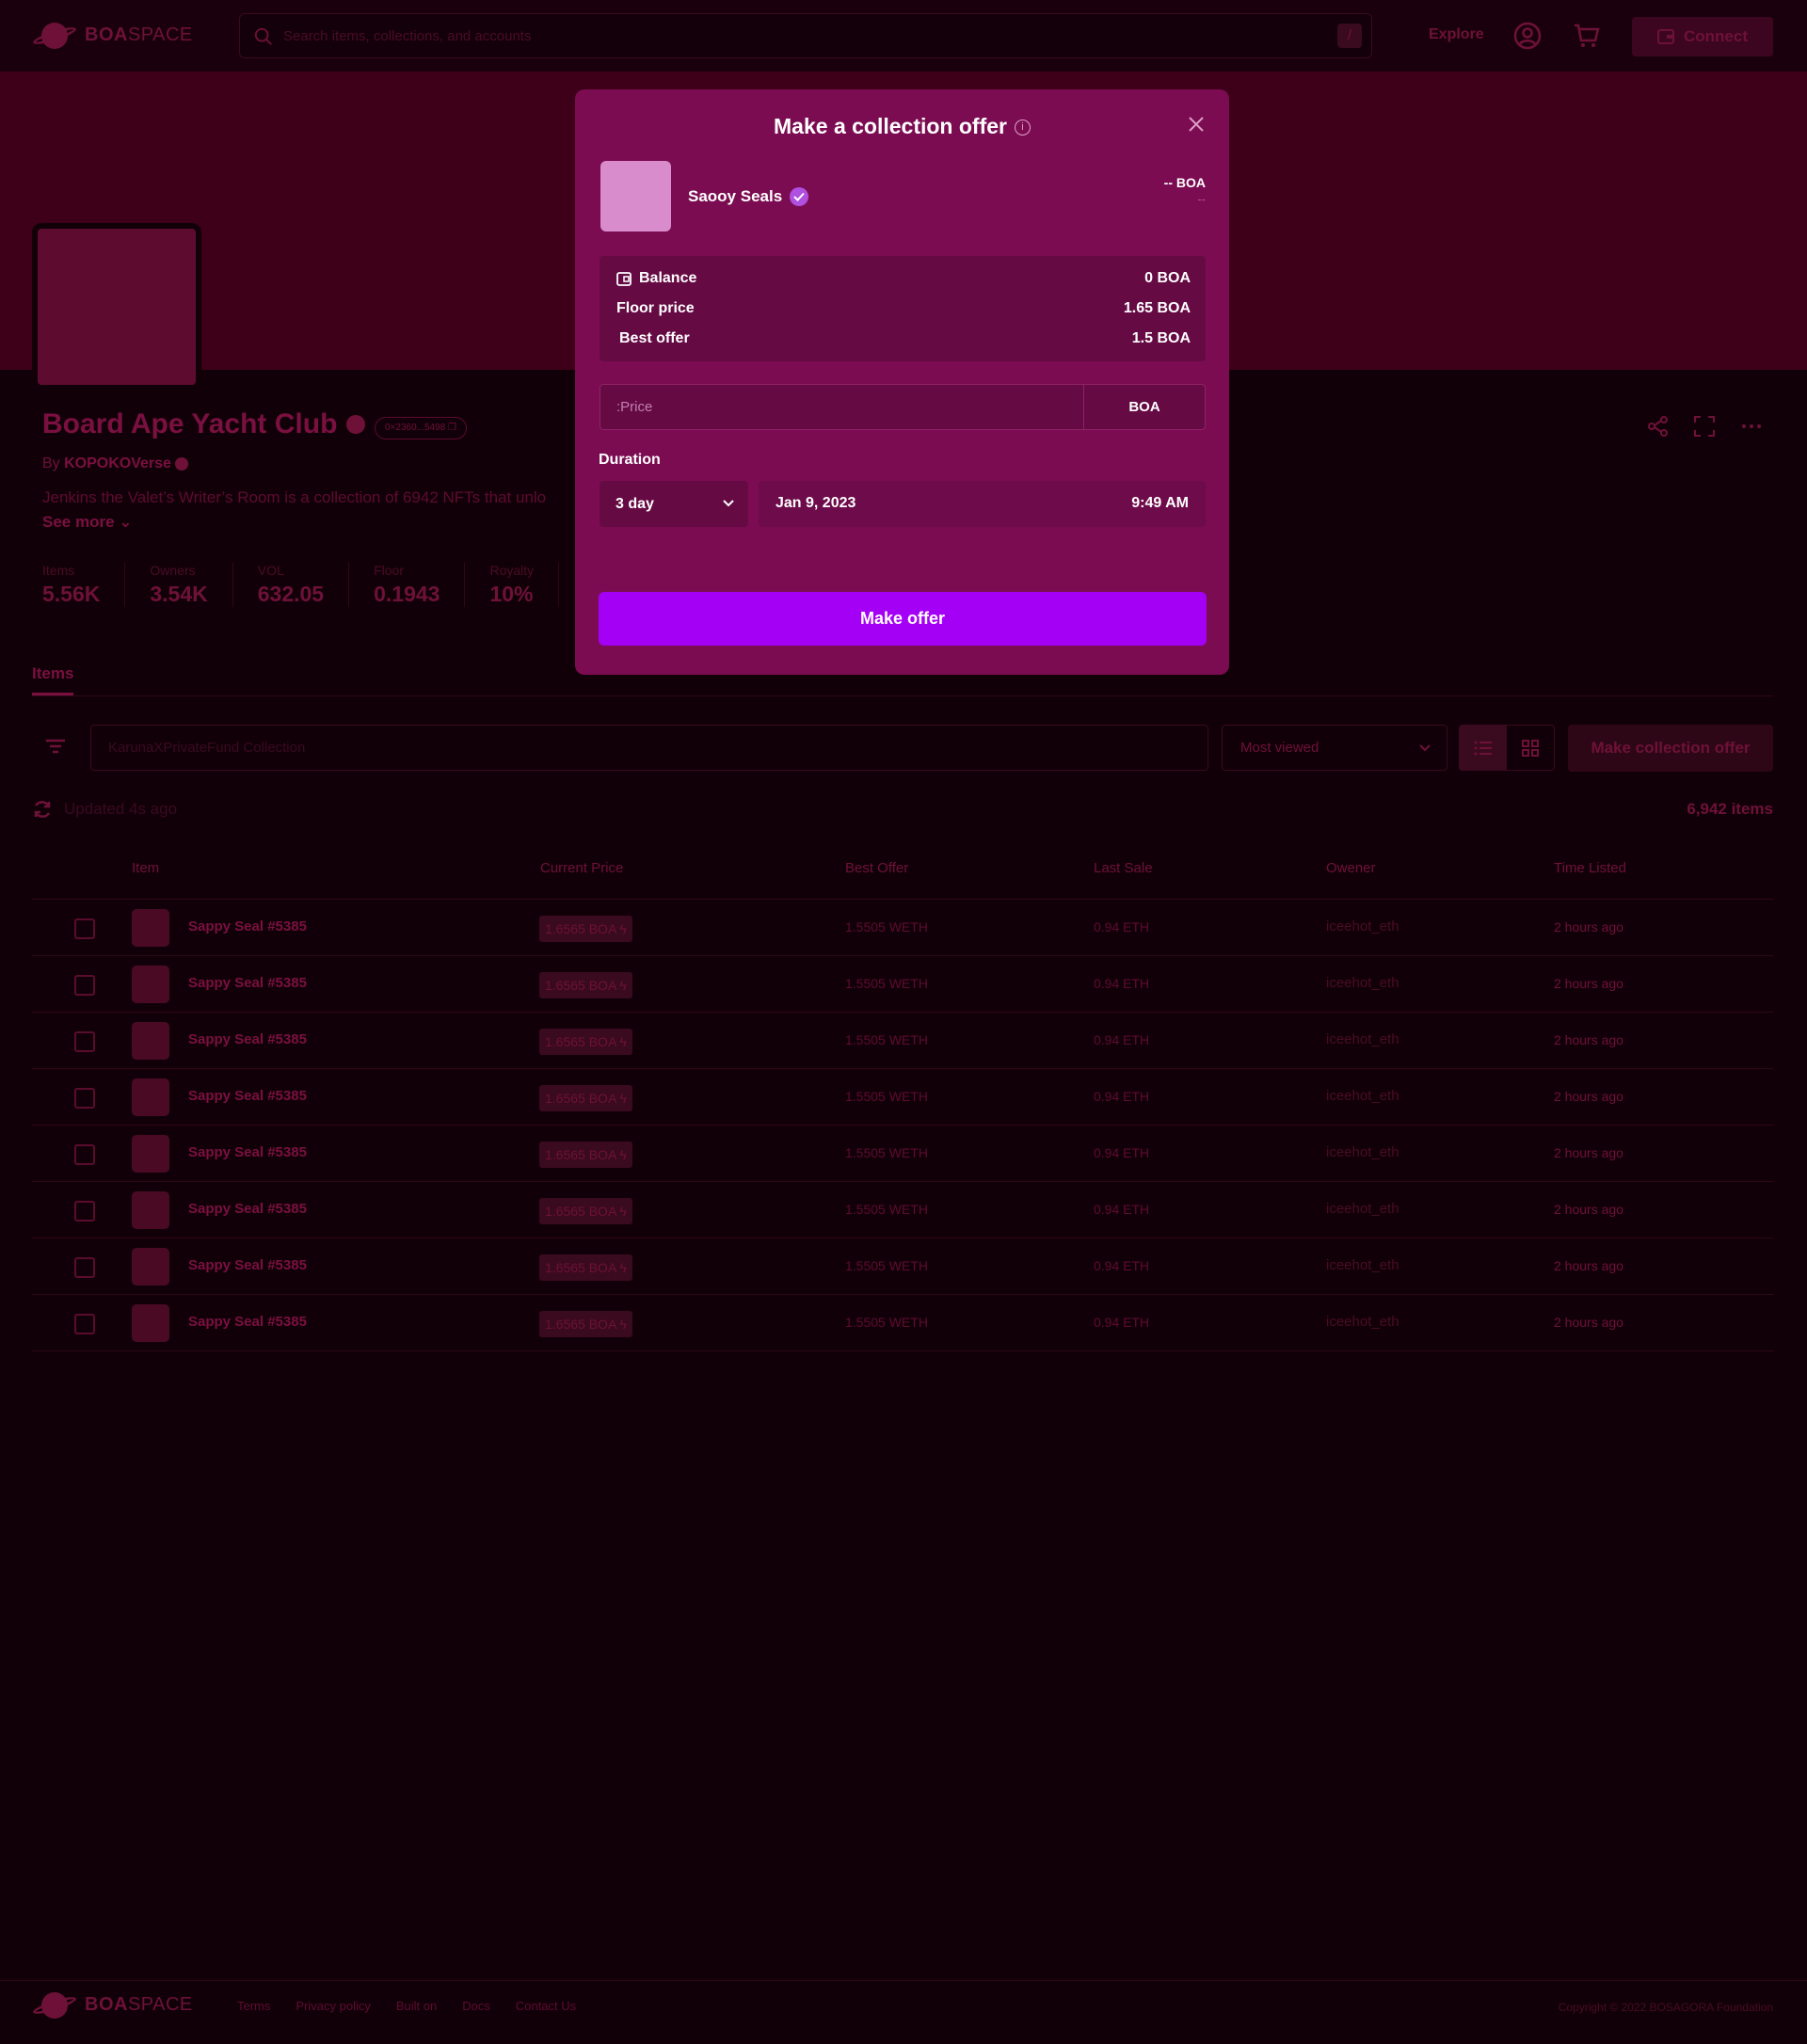 Image resolution: width=1807 pixels, height=2044 pixels. Describe the element at coordinates (891, 126) in the screenshot. I see `modal-title-text: Make a collection offer` at that location.